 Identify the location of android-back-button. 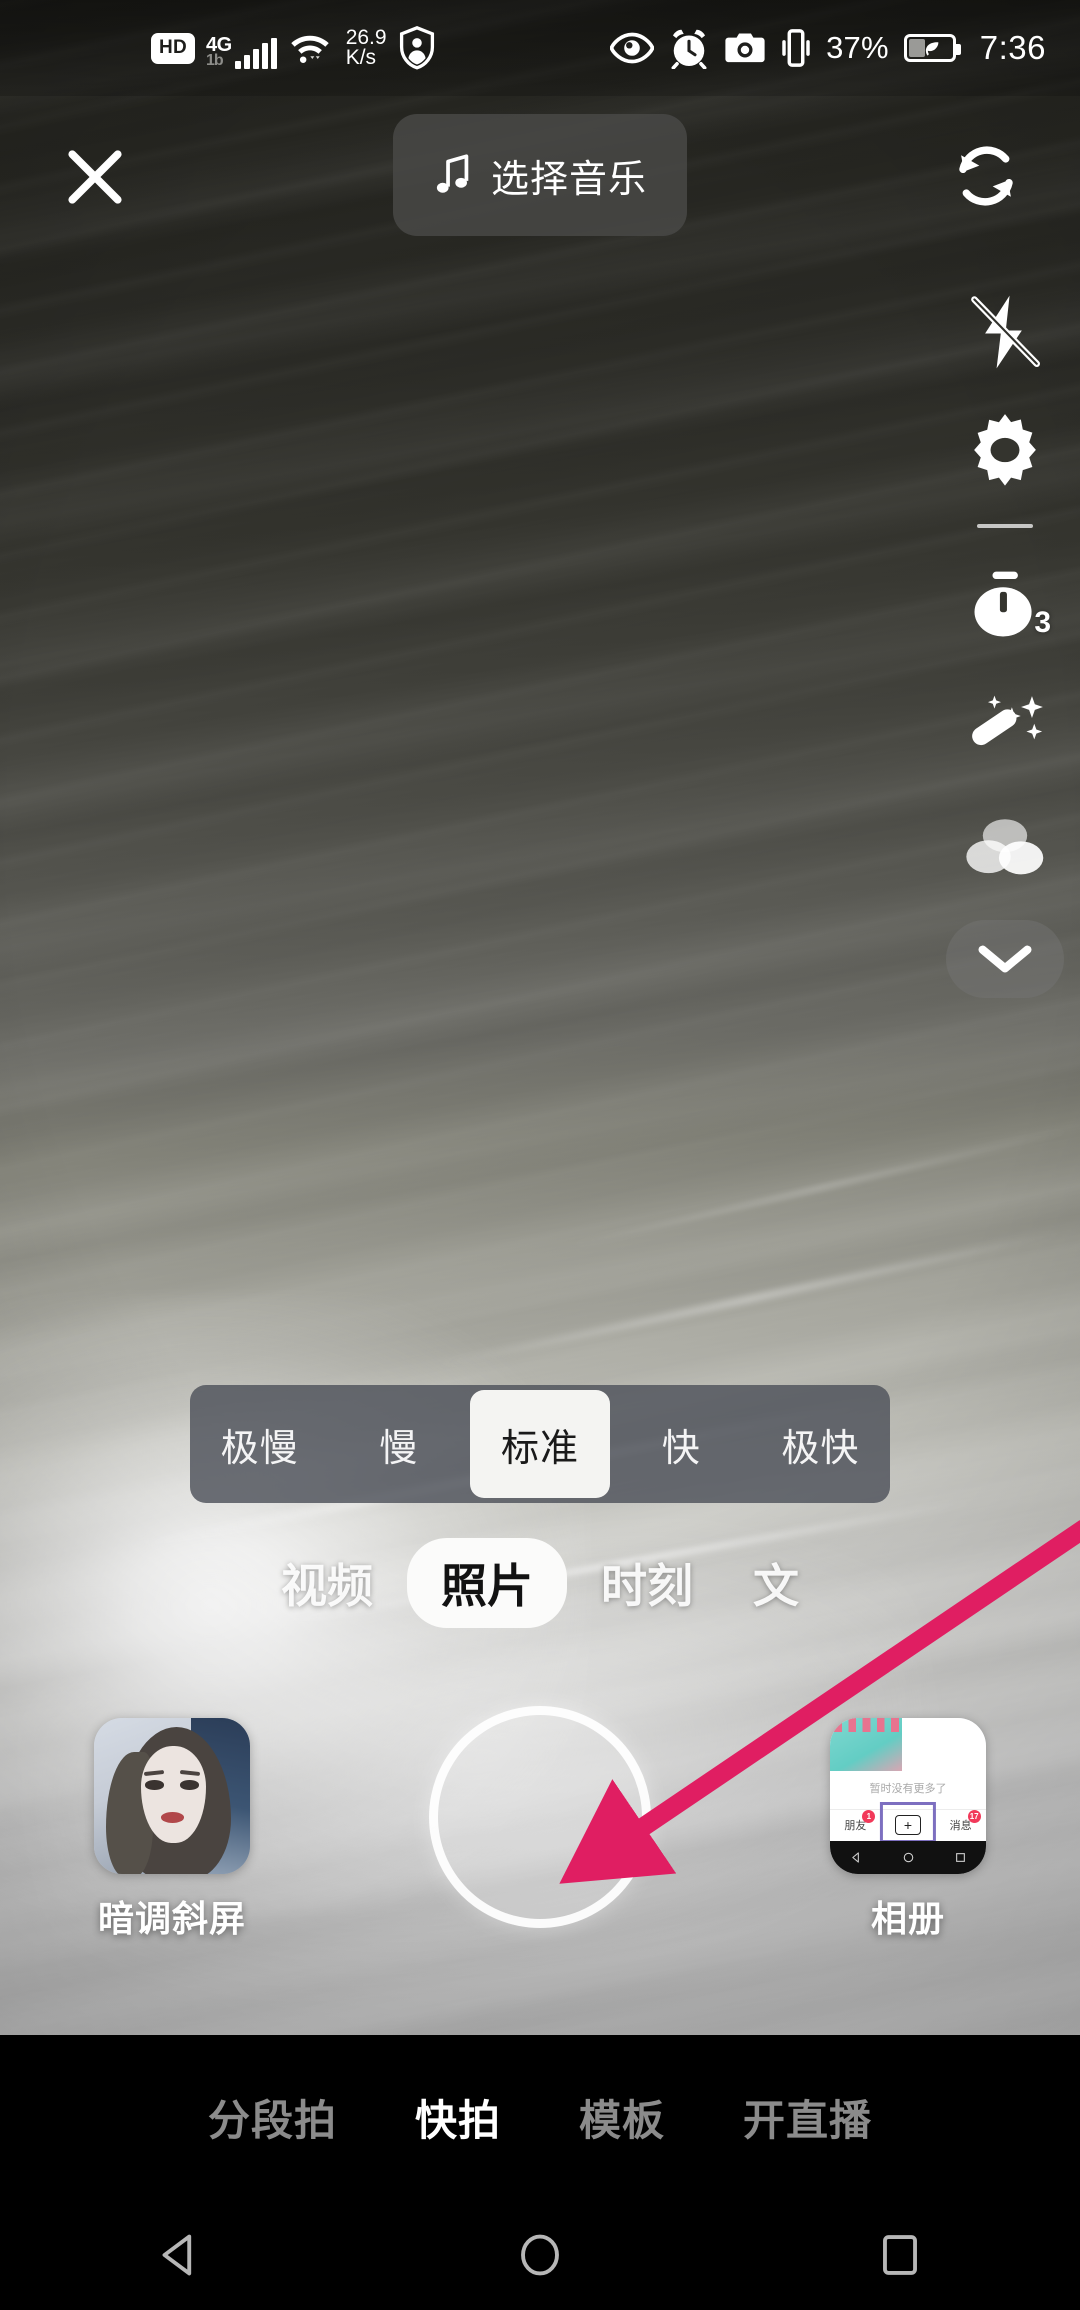
(180, 2255).